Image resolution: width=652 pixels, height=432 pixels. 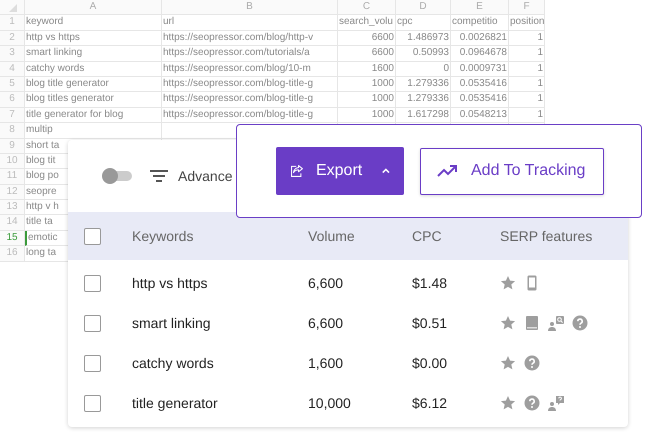 What do you see at coordinates (170, 282) in the screenshot?
I see `keyword-text: http vs https` at bounding box center [170, 282].